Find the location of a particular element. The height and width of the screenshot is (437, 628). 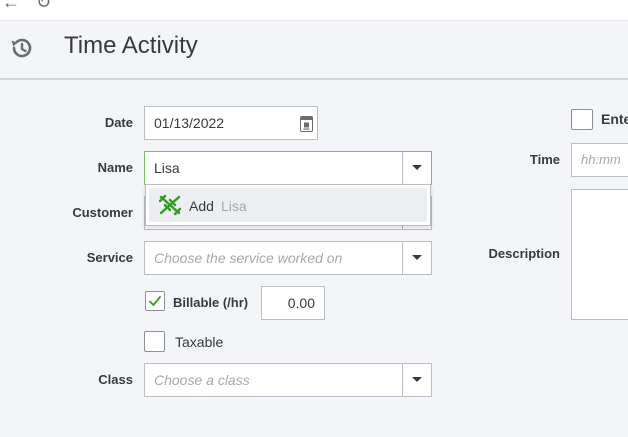

name-dropdown-menu: Add Lisa is located at coordinates (288, 205).